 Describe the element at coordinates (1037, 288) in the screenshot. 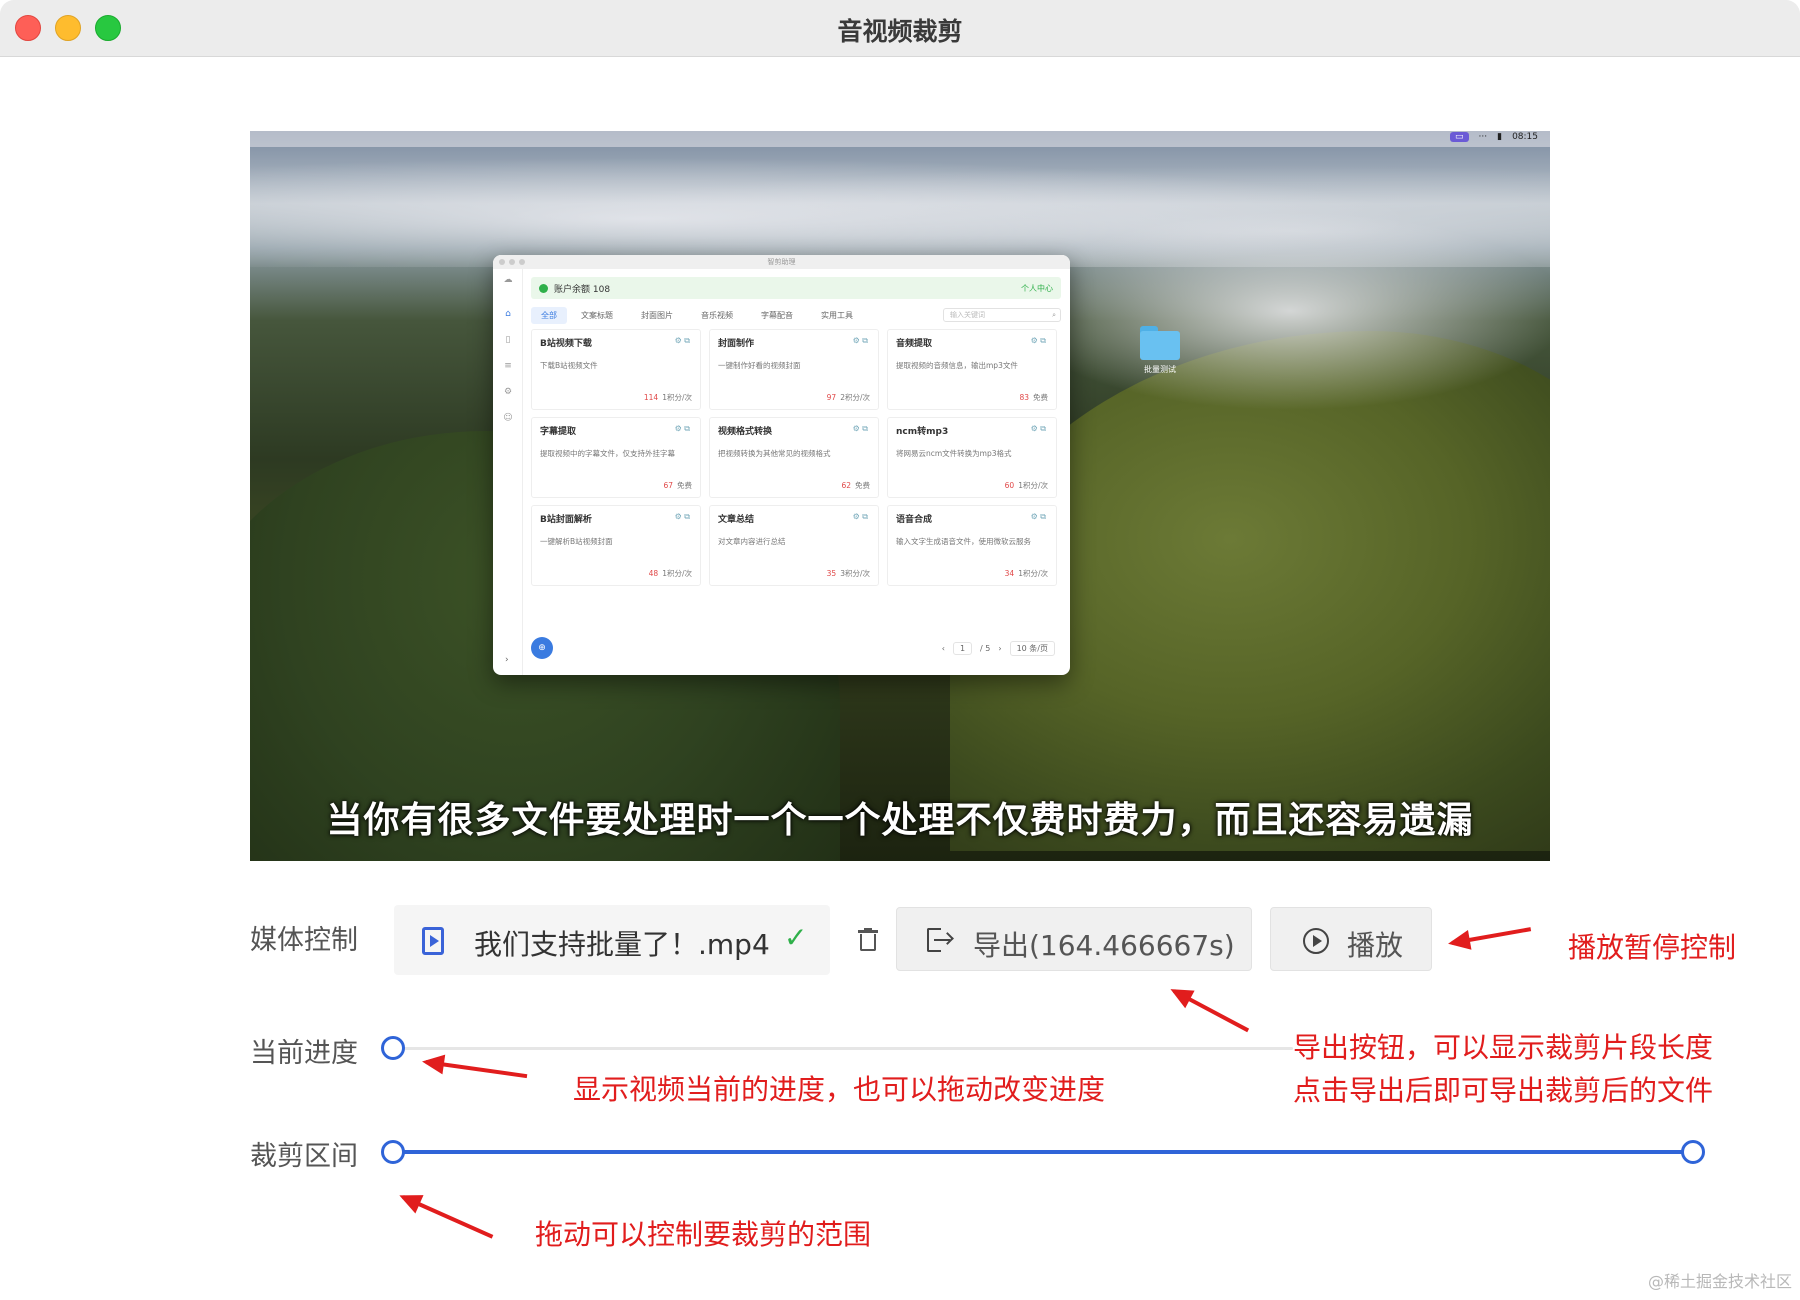

I see `profile-link: 个人中心` at that location.